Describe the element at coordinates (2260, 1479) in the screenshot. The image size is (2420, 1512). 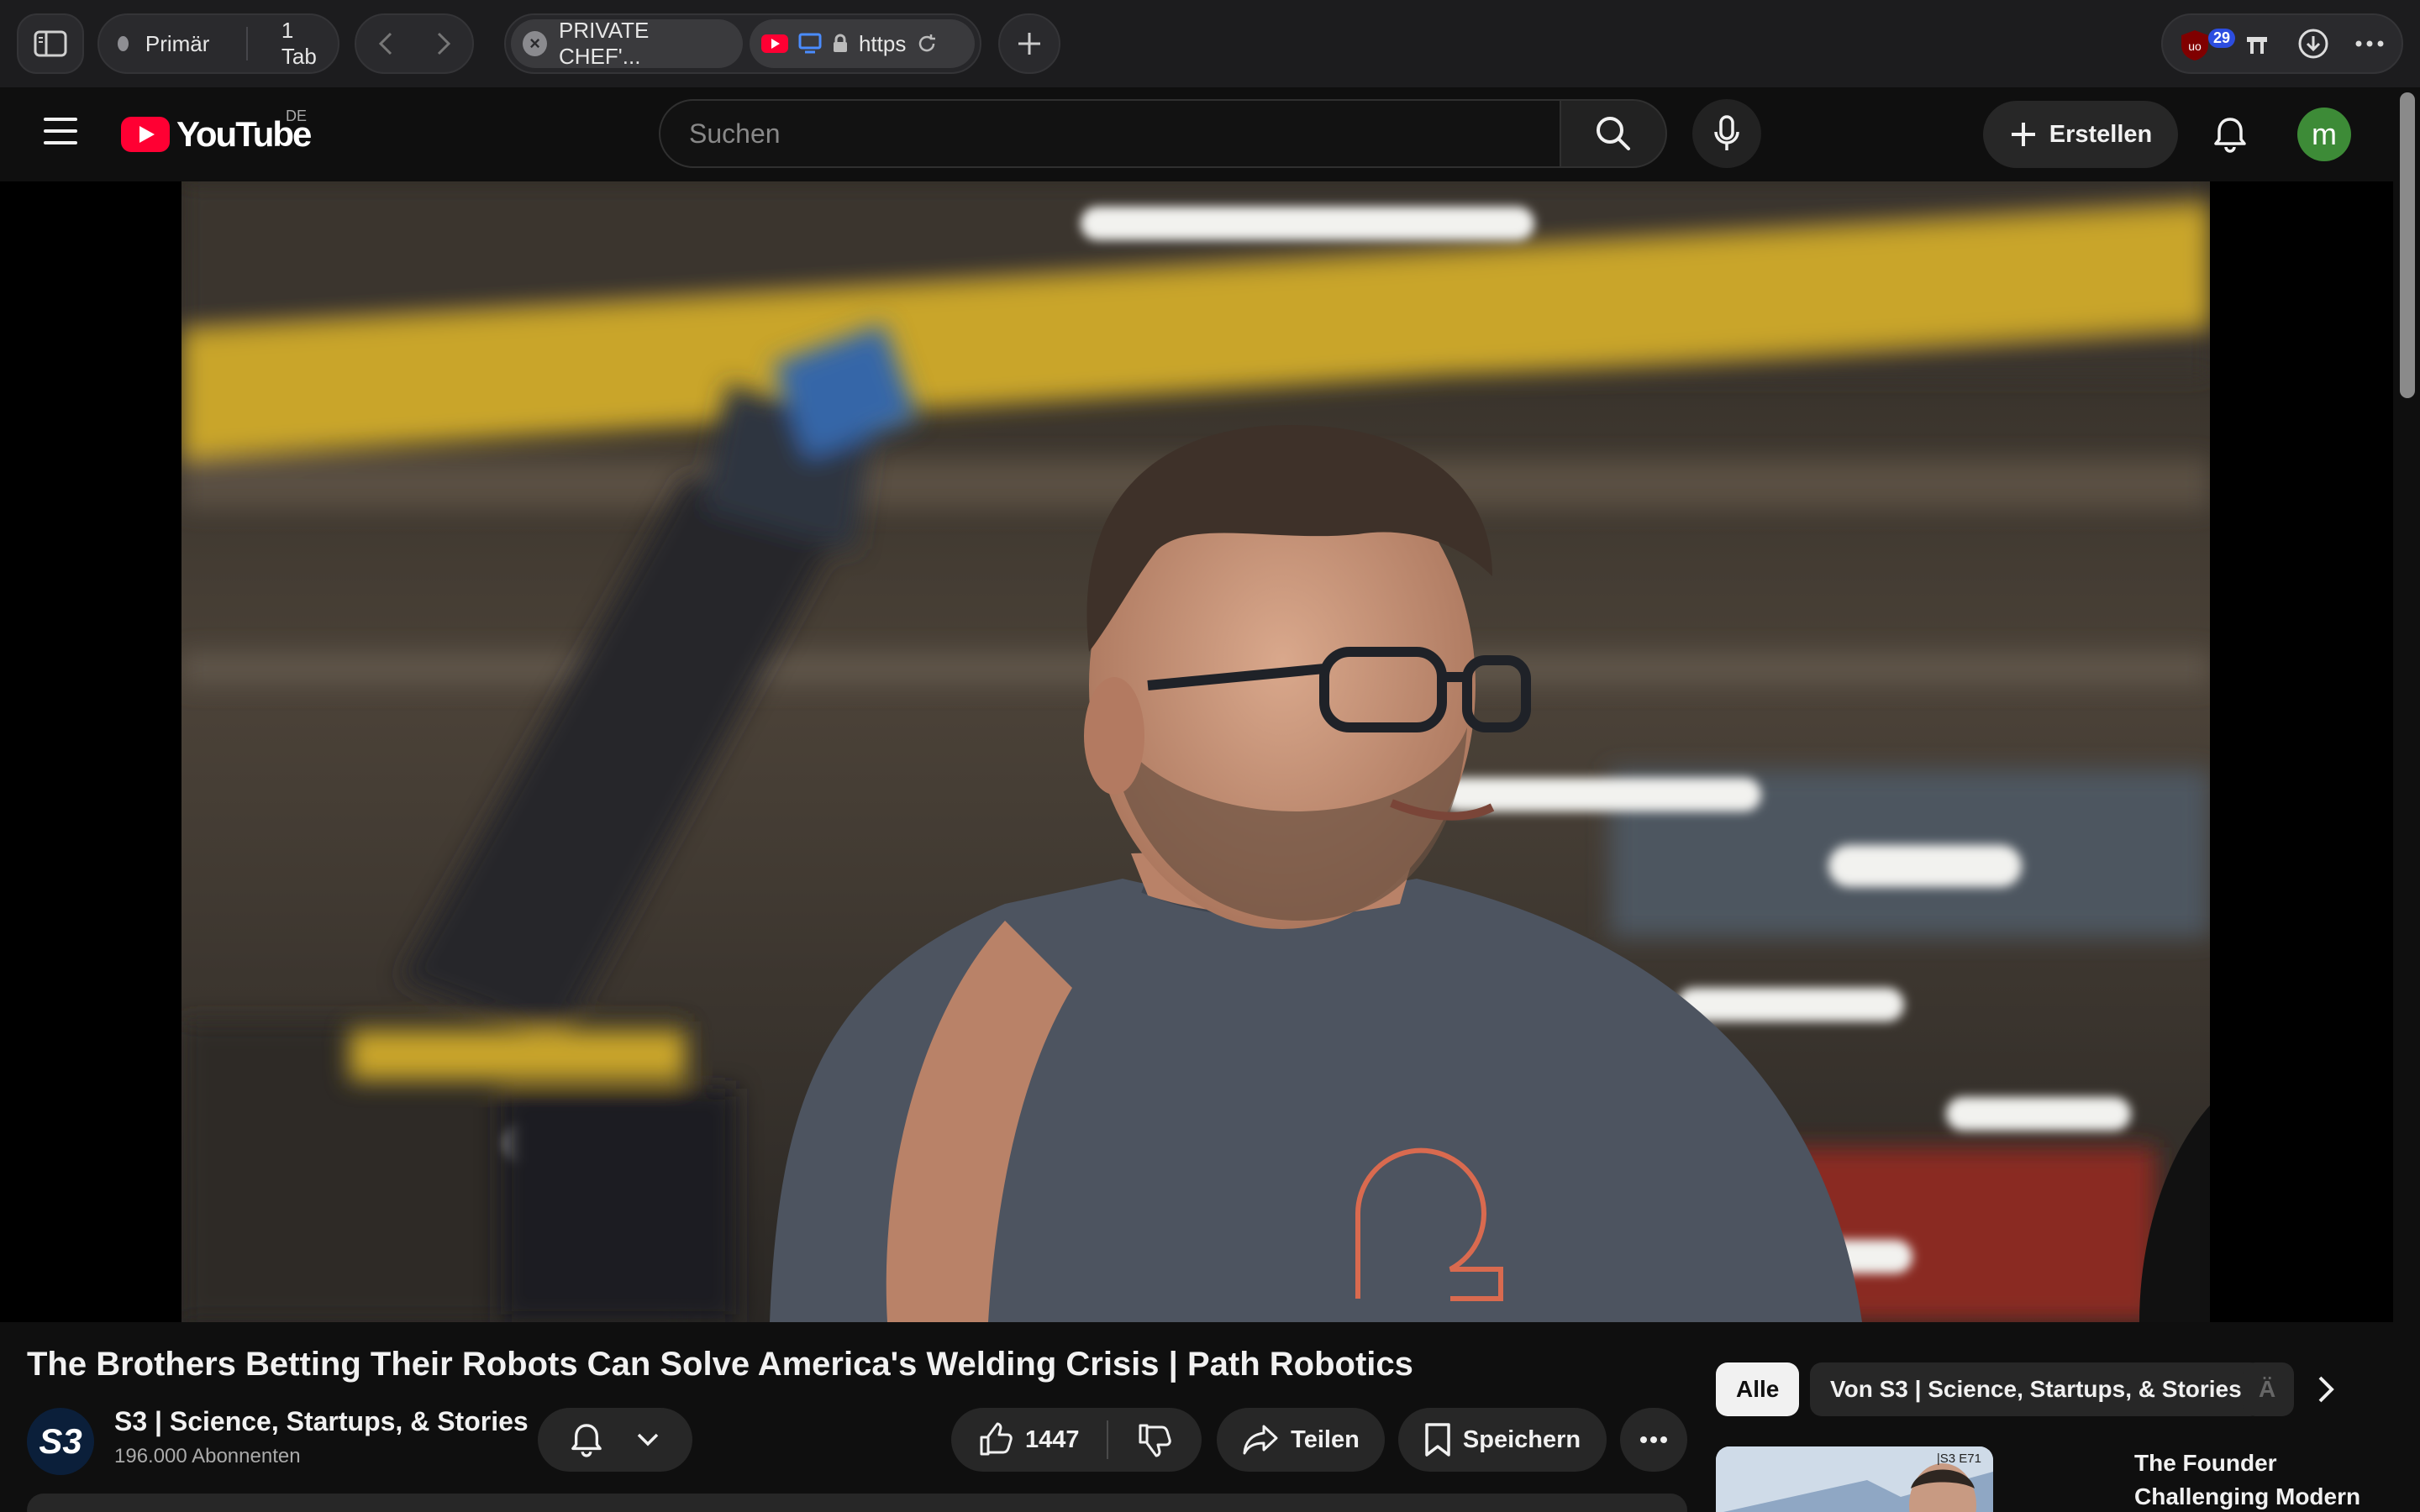
I see `recommended-video-title: The Founder Challenging Modern` at that location.